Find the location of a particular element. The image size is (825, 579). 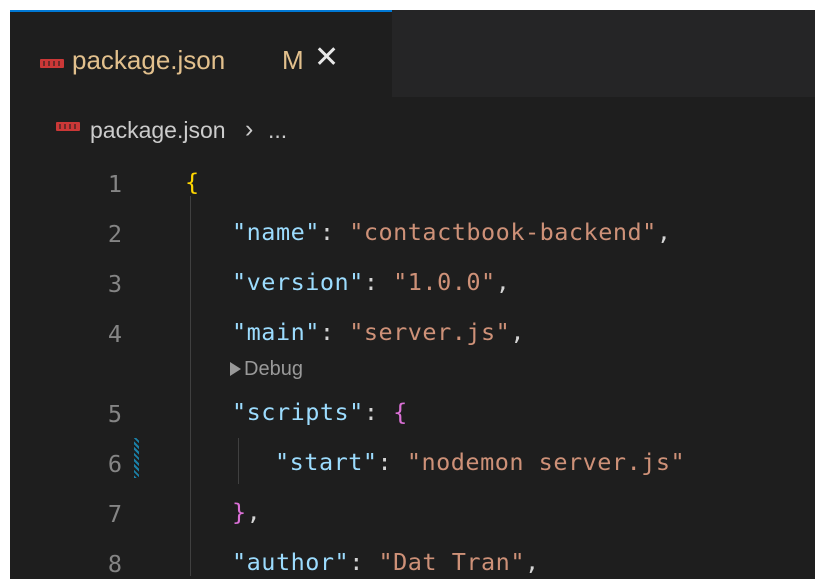

code-token: "scripts" is located at coordinates (298, 412).